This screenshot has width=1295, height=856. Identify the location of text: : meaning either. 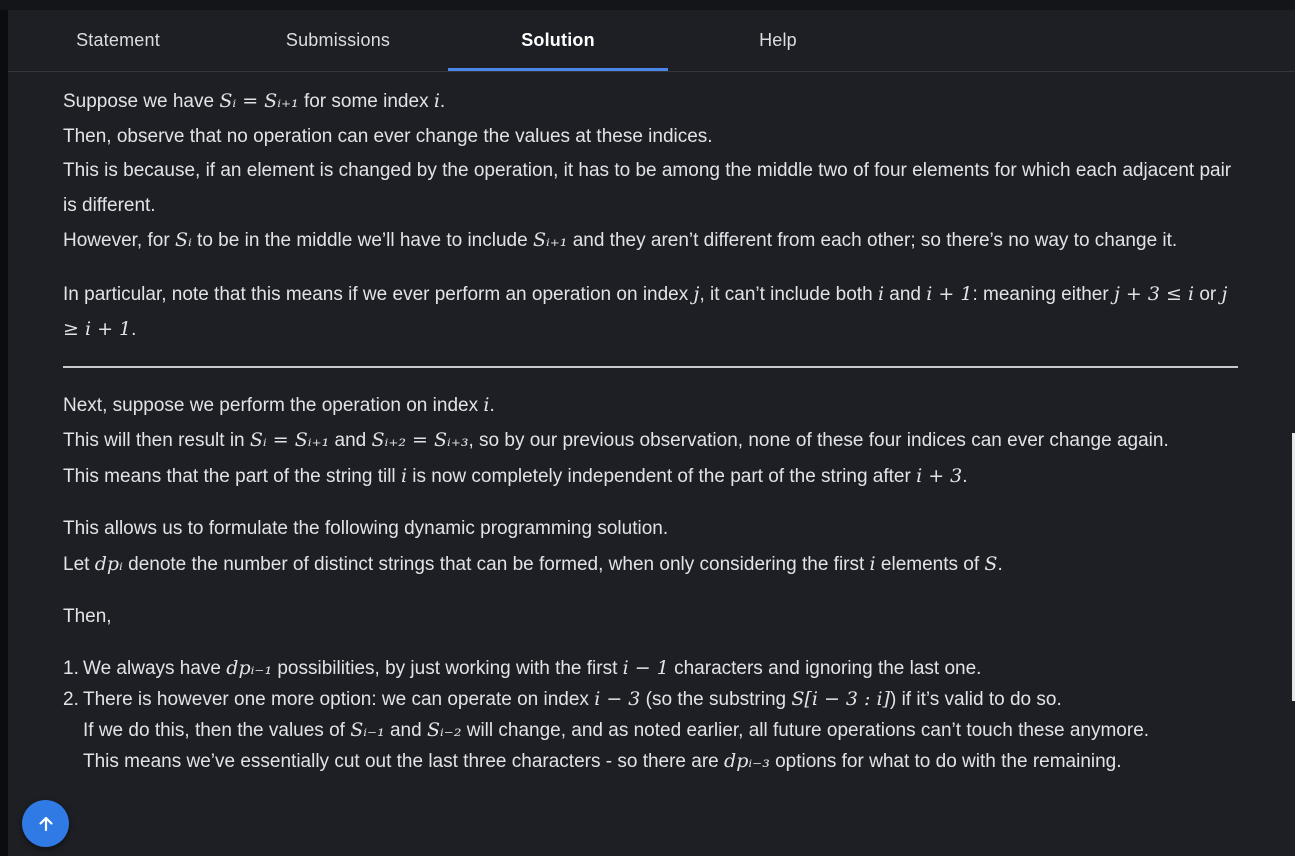
(1043, 294).